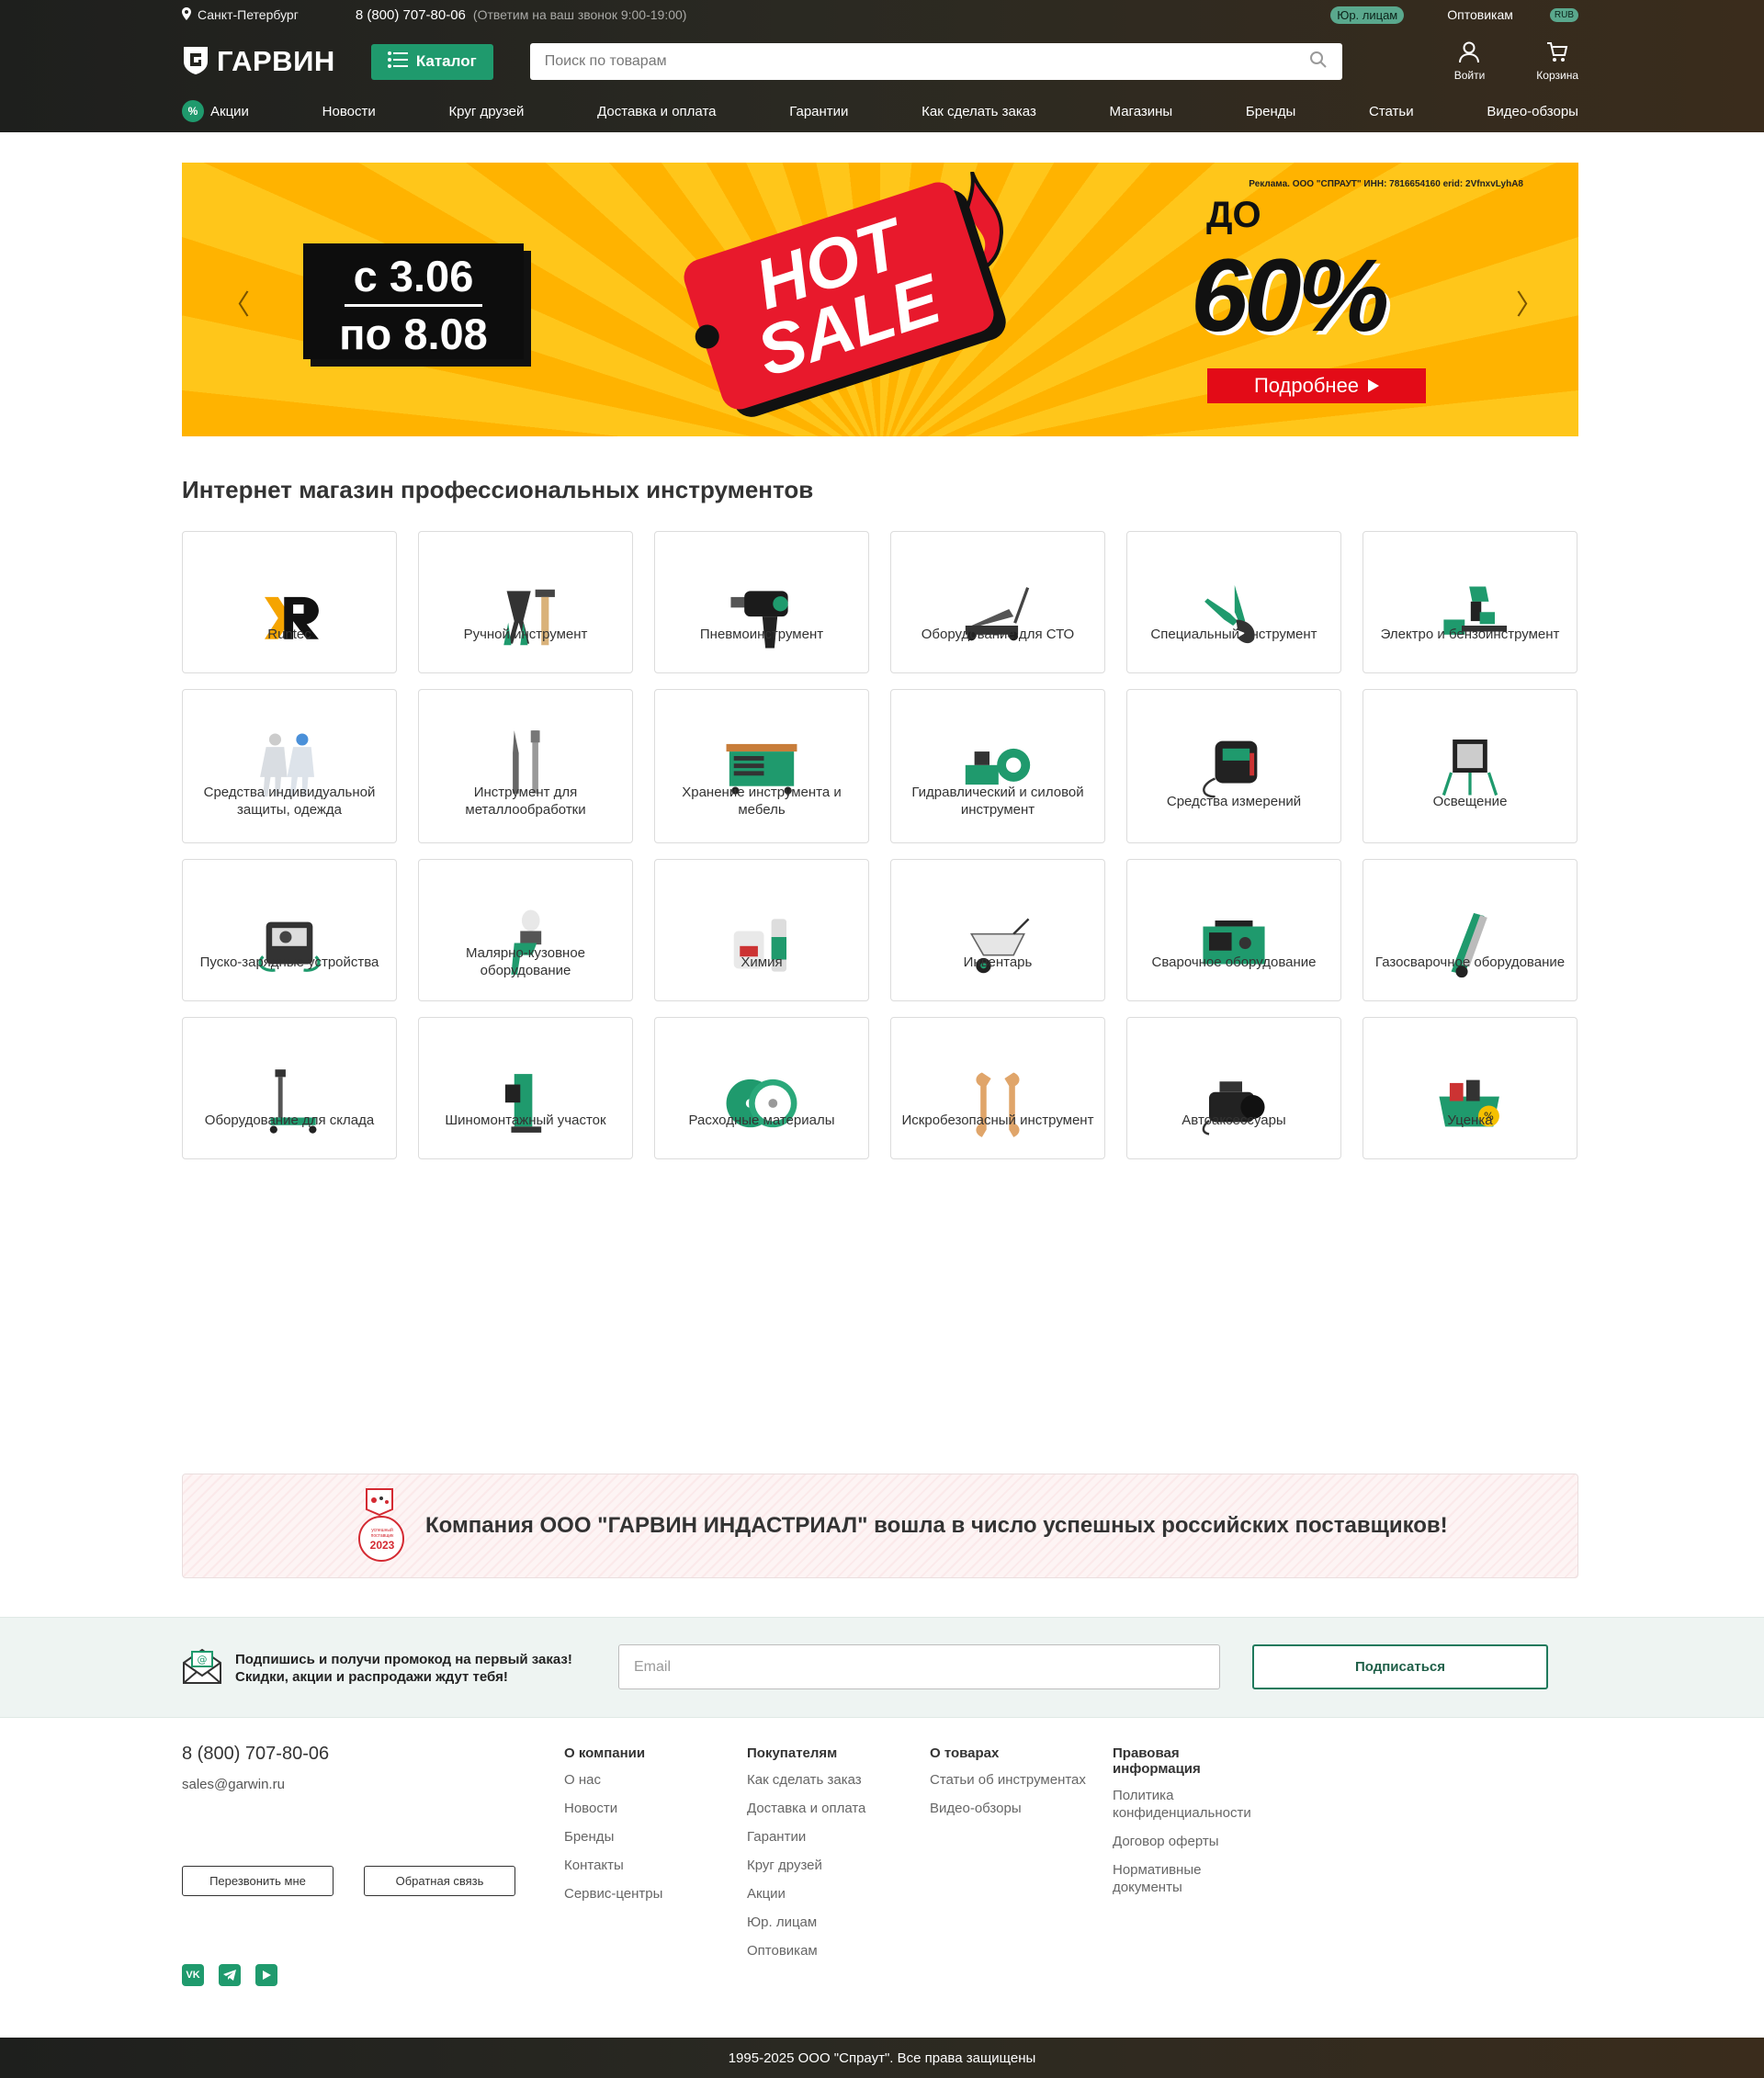 The height and width of the screenshot is (2078, 1764). Describe the element at coordinates (834, 1808) in the screenshot. I see `footer-link: Доставка и оплата` at that location.